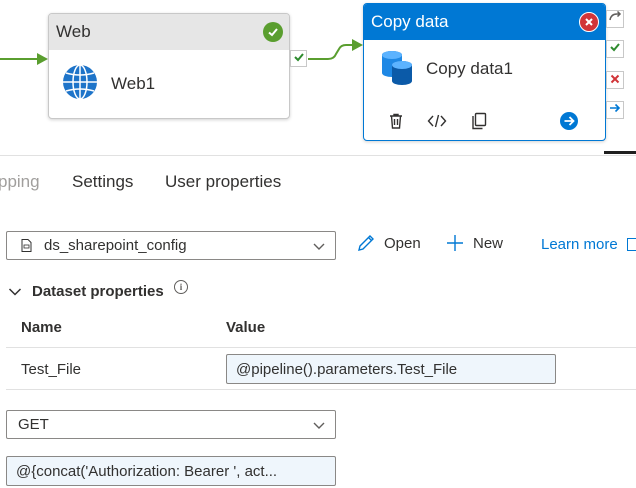 The width and height of the screenshot is (636, 488). What do you see at coordinates (437, 121) in the screenshot?
I see `code-icon` at bounding box center [437, 121].